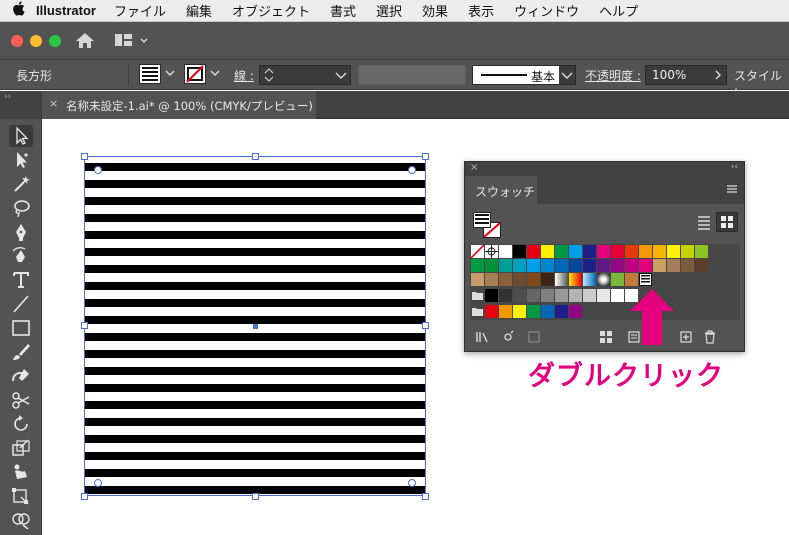  What do you see at coordinates (501, 190) in the screenshot?
I see `tab-swatches: スウォッチ` at bounding box center [501, 190].